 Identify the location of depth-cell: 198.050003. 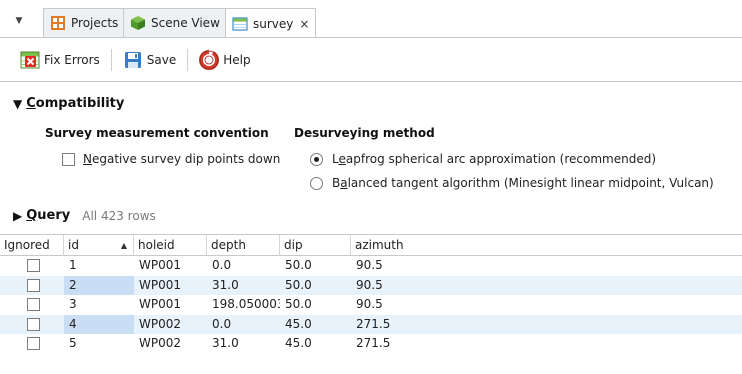
(243, 305).